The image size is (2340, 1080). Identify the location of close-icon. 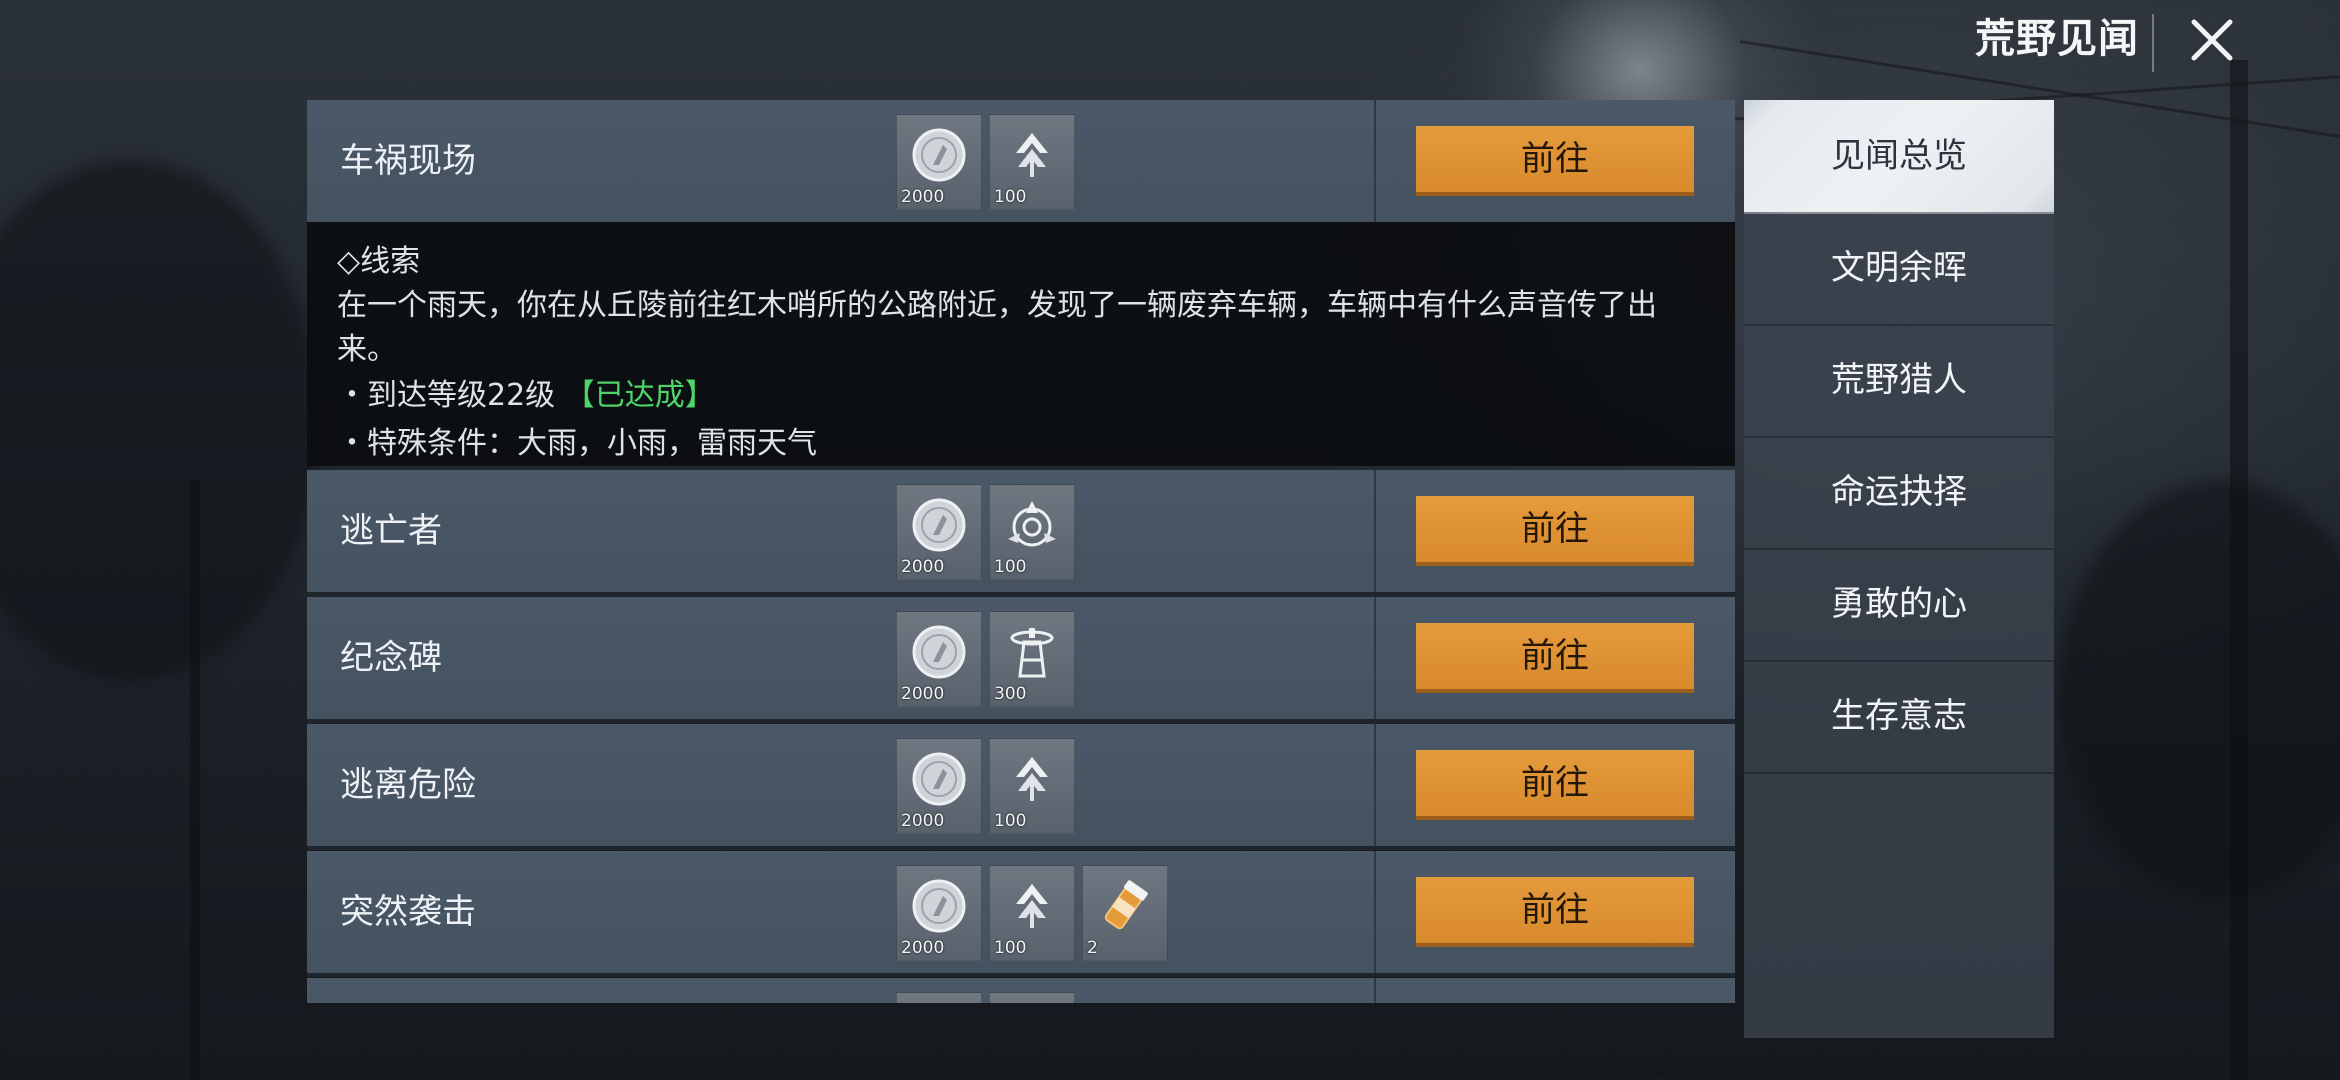
(2212, 40).